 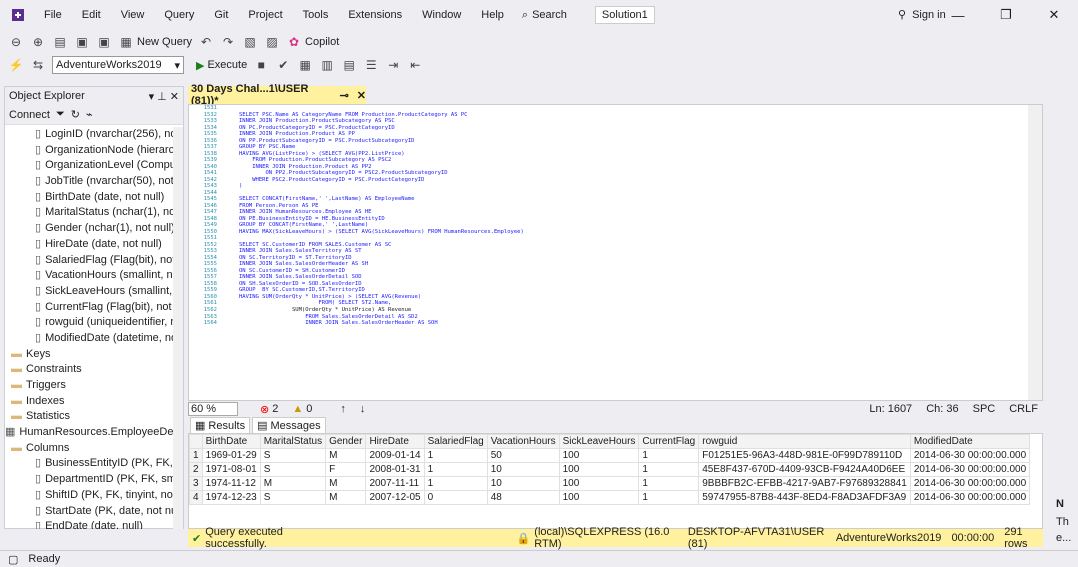 I want to click on column-header: BirthDate, so click(x=231, y=441).